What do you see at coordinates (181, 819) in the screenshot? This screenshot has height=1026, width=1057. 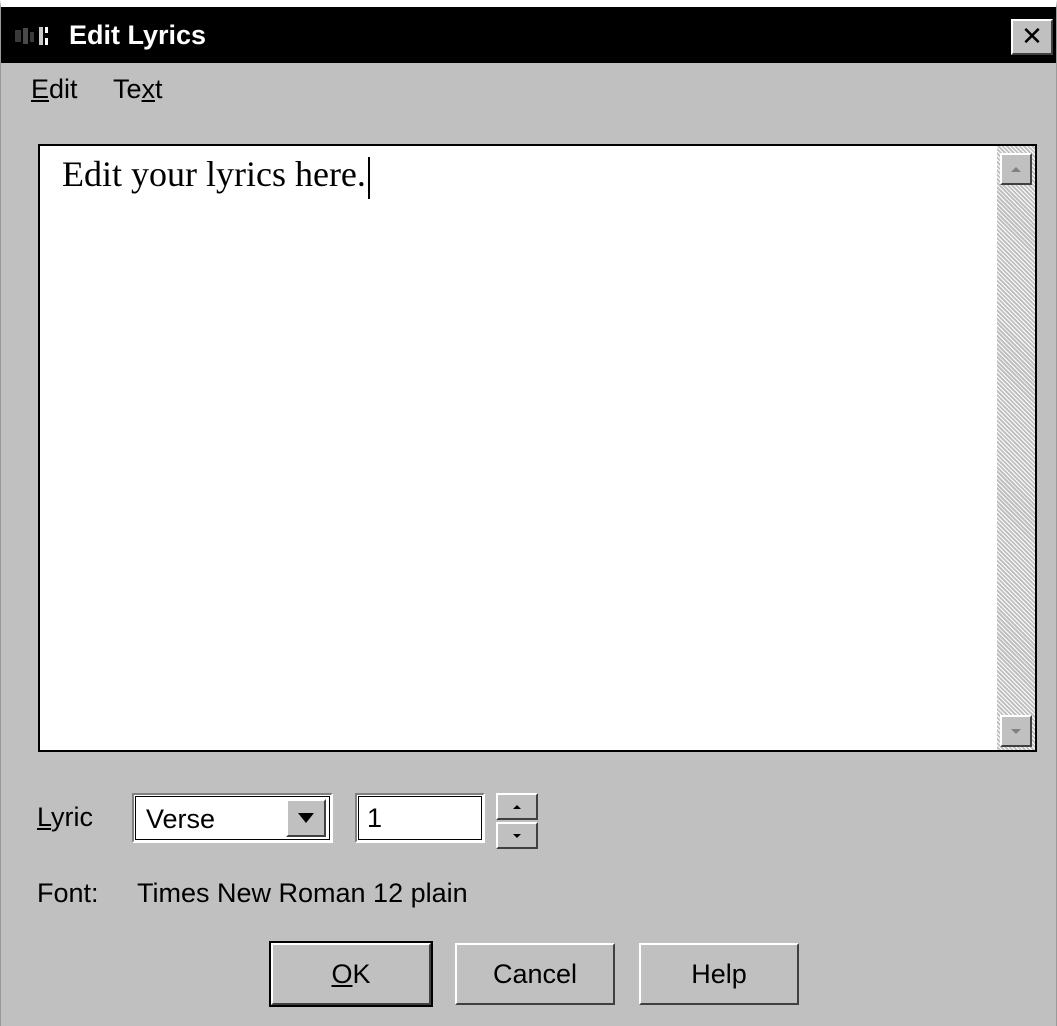 I see `lyric-type-value: Verse` at bounding box center [181, 819].